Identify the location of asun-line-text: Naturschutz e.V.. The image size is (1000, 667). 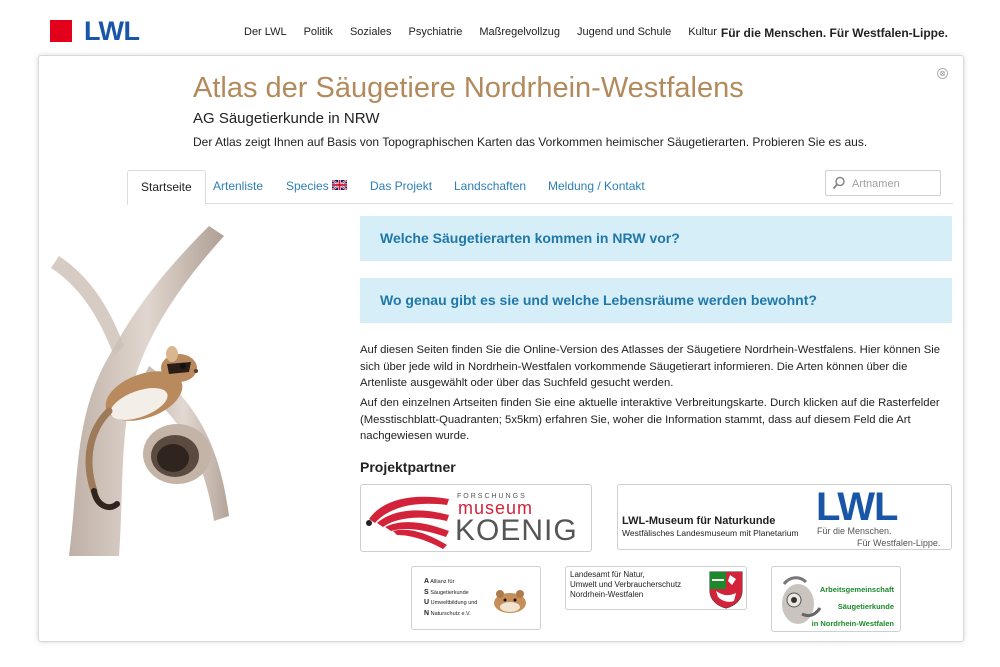
(450, 613).